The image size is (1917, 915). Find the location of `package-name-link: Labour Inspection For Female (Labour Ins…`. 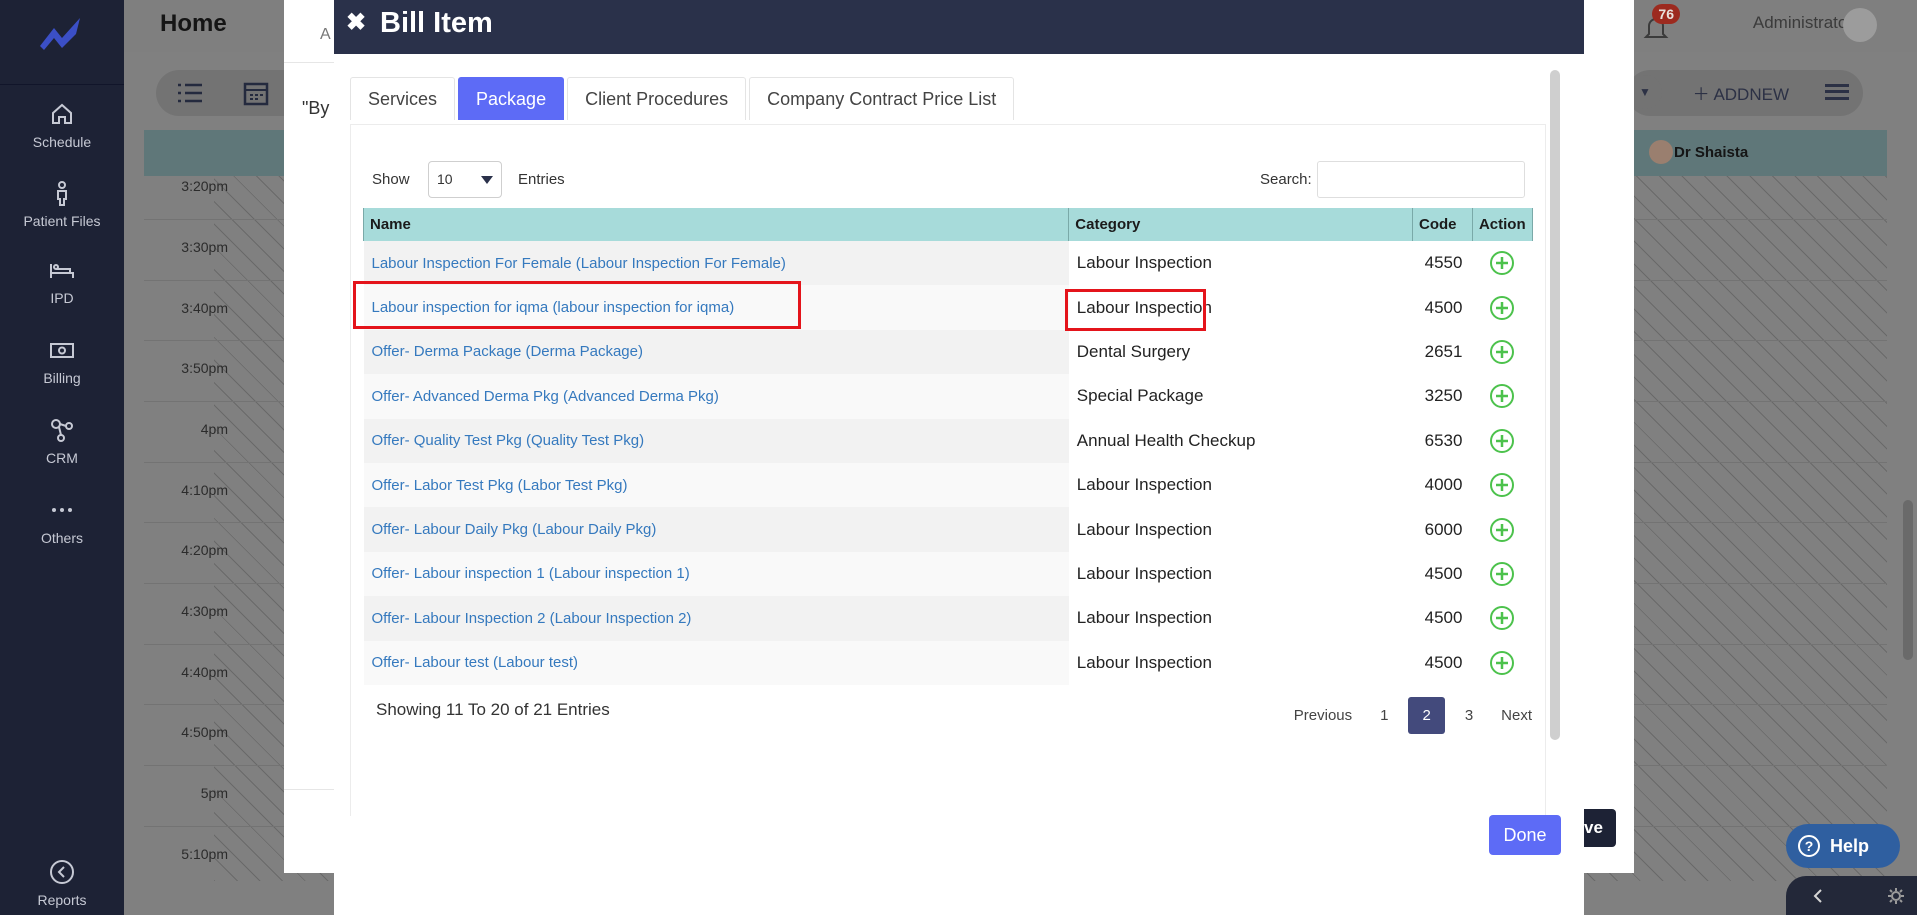

package-name-link: Labour Inspection For Female (Labour Ins… is located at coordinates (716, 263).